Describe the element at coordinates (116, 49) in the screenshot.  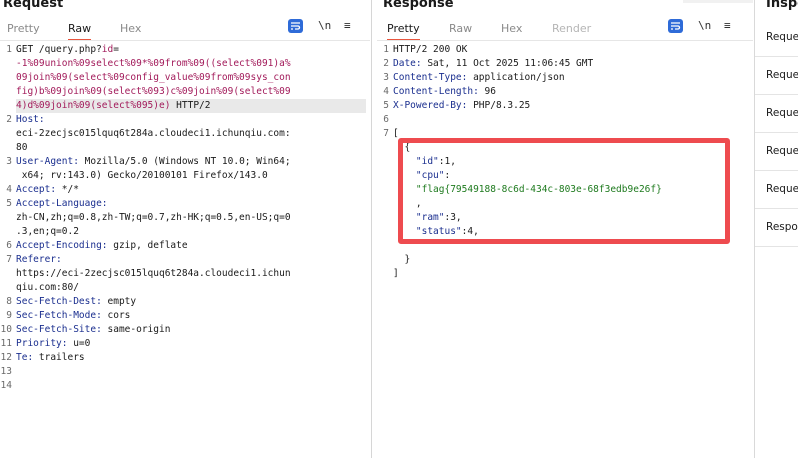
I see `code-token: =` at that location.